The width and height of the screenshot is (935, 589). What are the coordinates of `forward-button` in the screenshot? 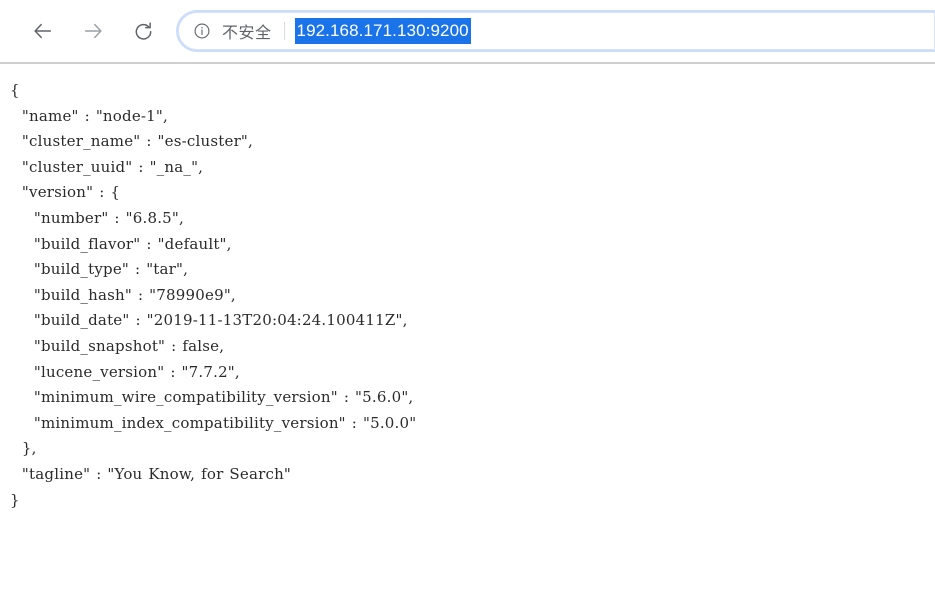 It's located at (93, 31).